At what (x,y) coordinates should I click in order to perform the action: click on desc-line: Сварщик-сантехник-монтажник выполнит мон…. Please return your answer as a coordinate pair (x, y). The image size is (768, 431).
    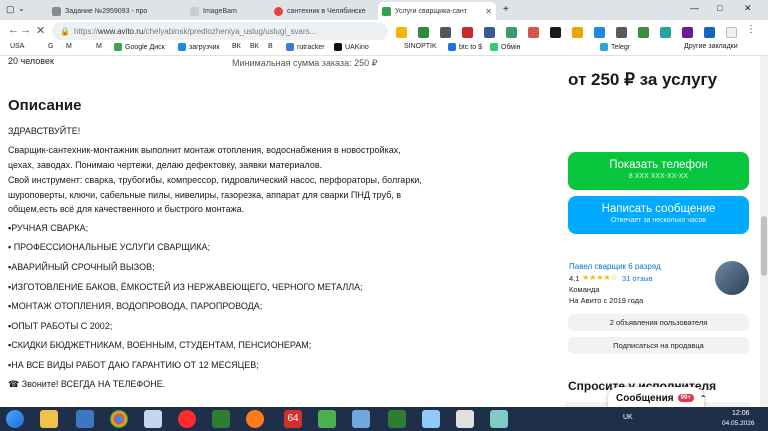
    Looking at the image, I should click on (204, 150).